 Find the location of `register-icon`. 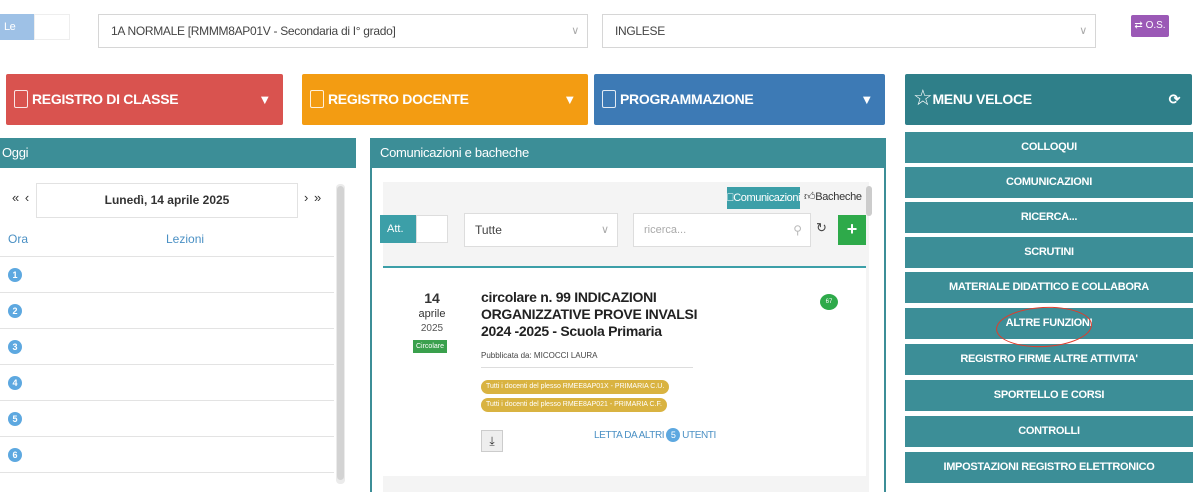

register-icon is located at coordinates (21, 99).